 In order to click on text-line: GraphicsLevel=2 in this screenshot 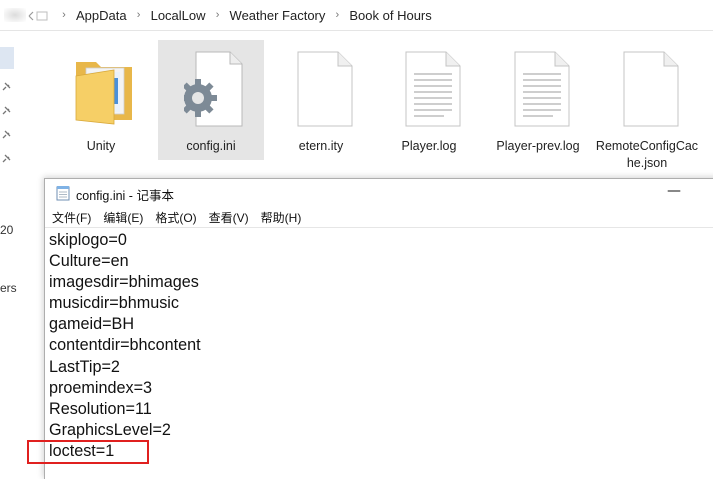, I will do `click(110, 429)`.